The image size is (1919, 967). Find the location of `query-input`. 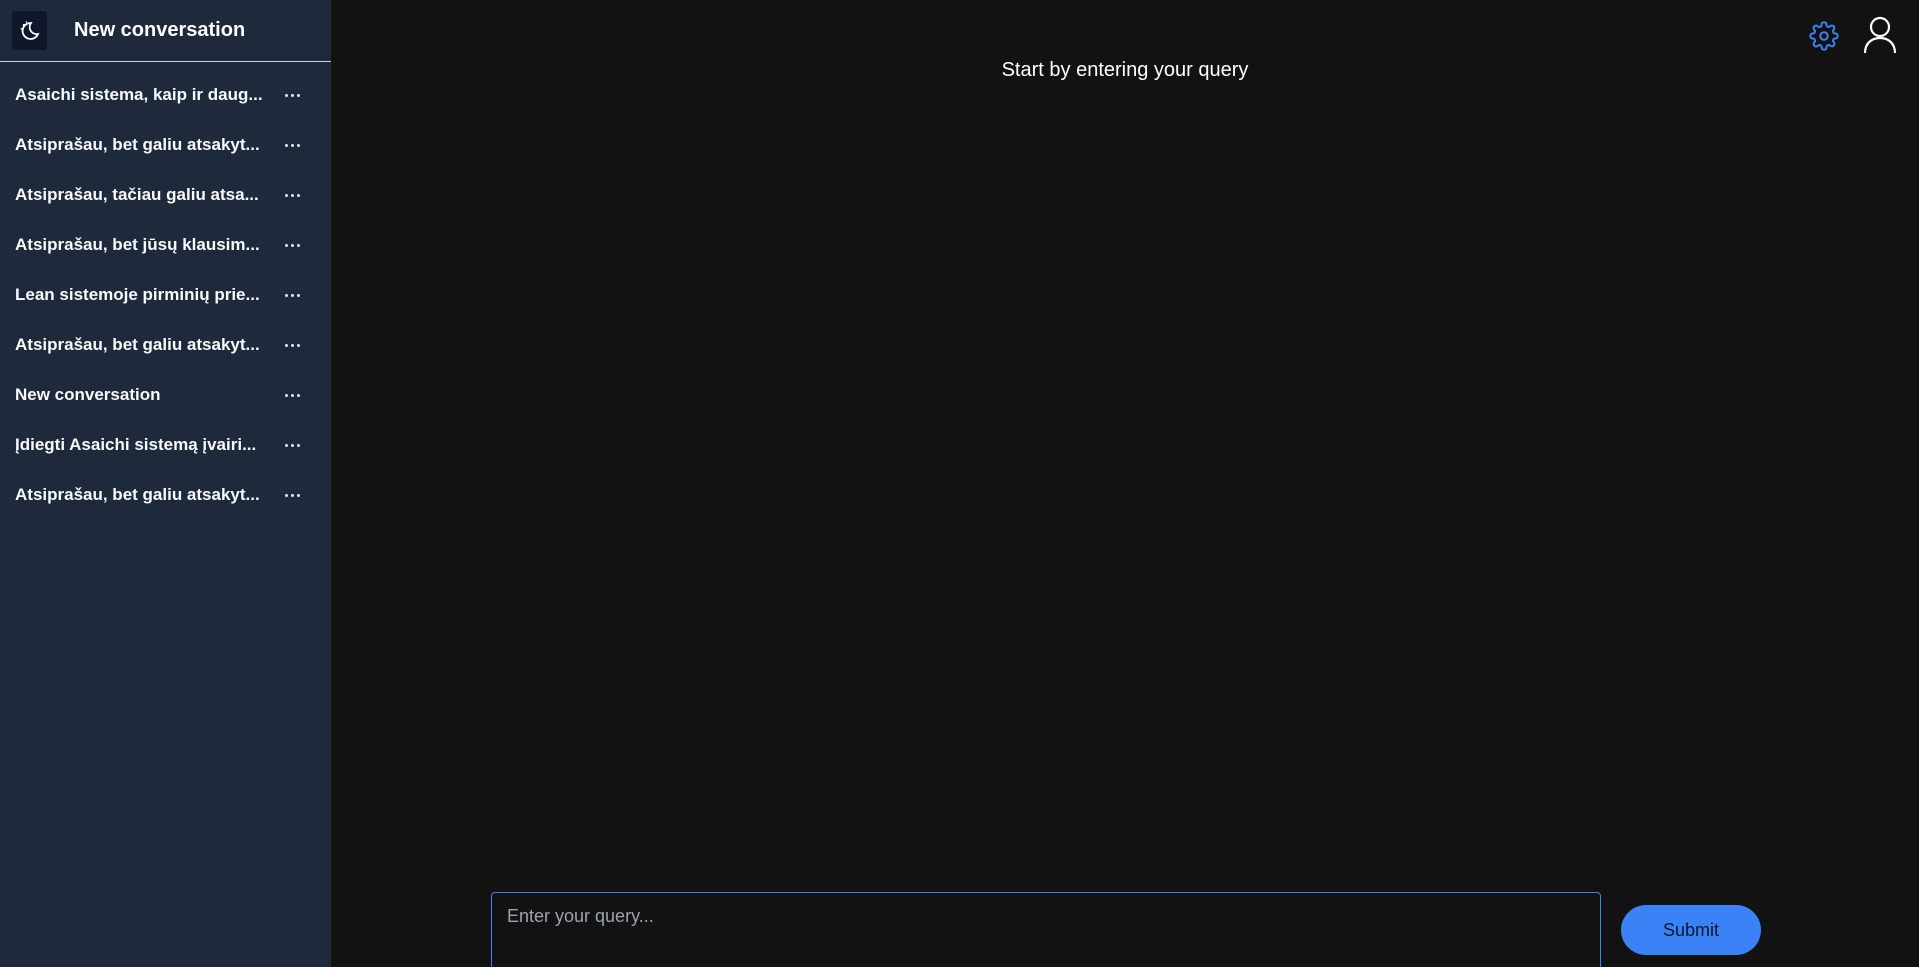

query-input is located at coordinates (1046, 929).